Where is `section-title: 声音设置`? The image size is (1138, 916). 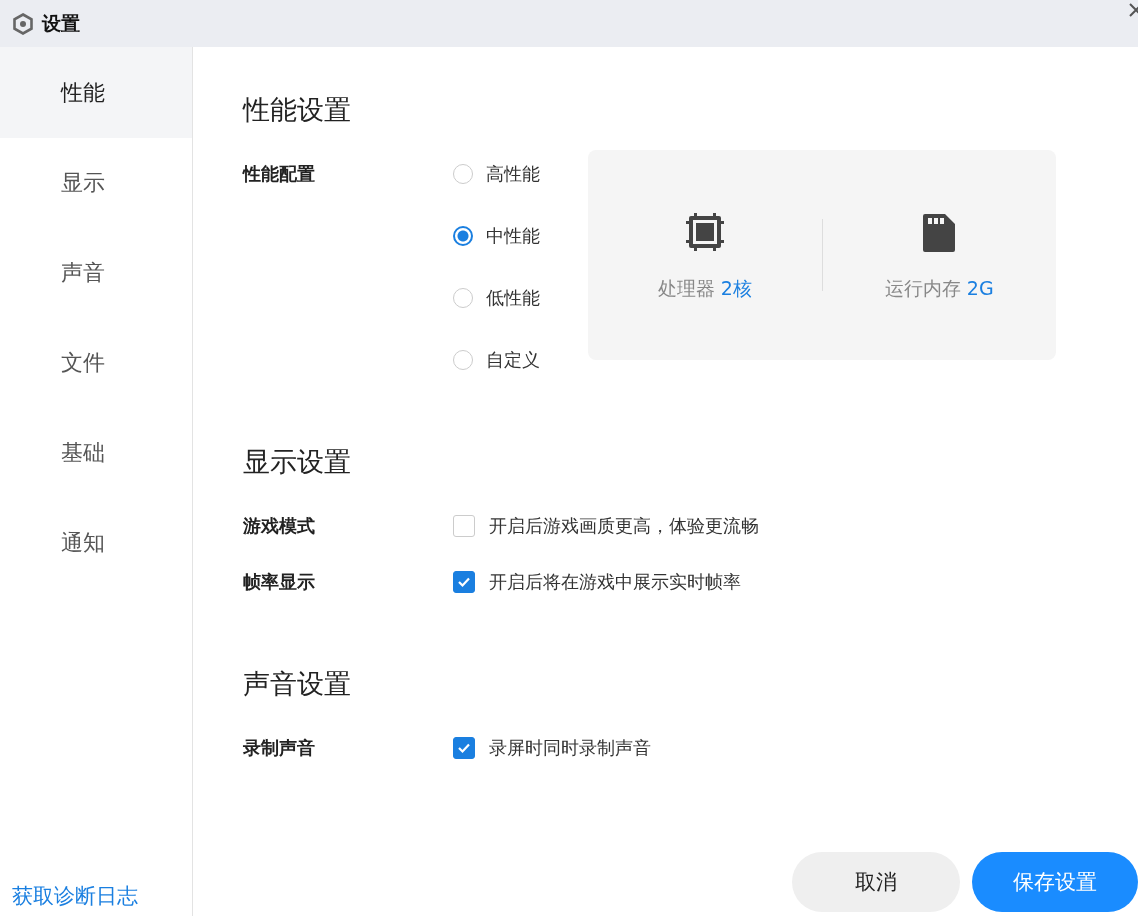
section-title: 声音设置 is located at coordinates (297, 684).